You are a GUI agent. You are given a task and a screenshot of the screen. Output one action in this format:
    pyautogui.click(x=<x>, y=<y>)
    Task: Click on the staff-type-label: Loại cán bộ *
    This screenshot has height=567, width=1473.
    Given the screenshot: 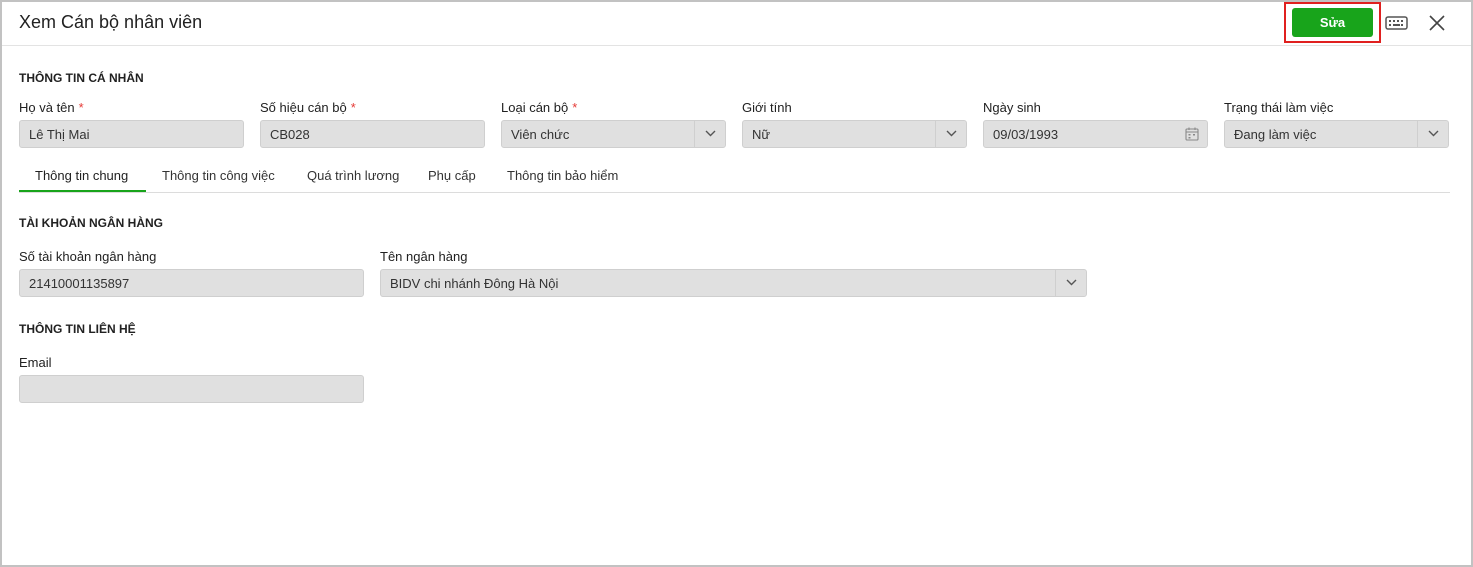 What is the action you would take?
    pyautogui.click(x=539, y=107)
    